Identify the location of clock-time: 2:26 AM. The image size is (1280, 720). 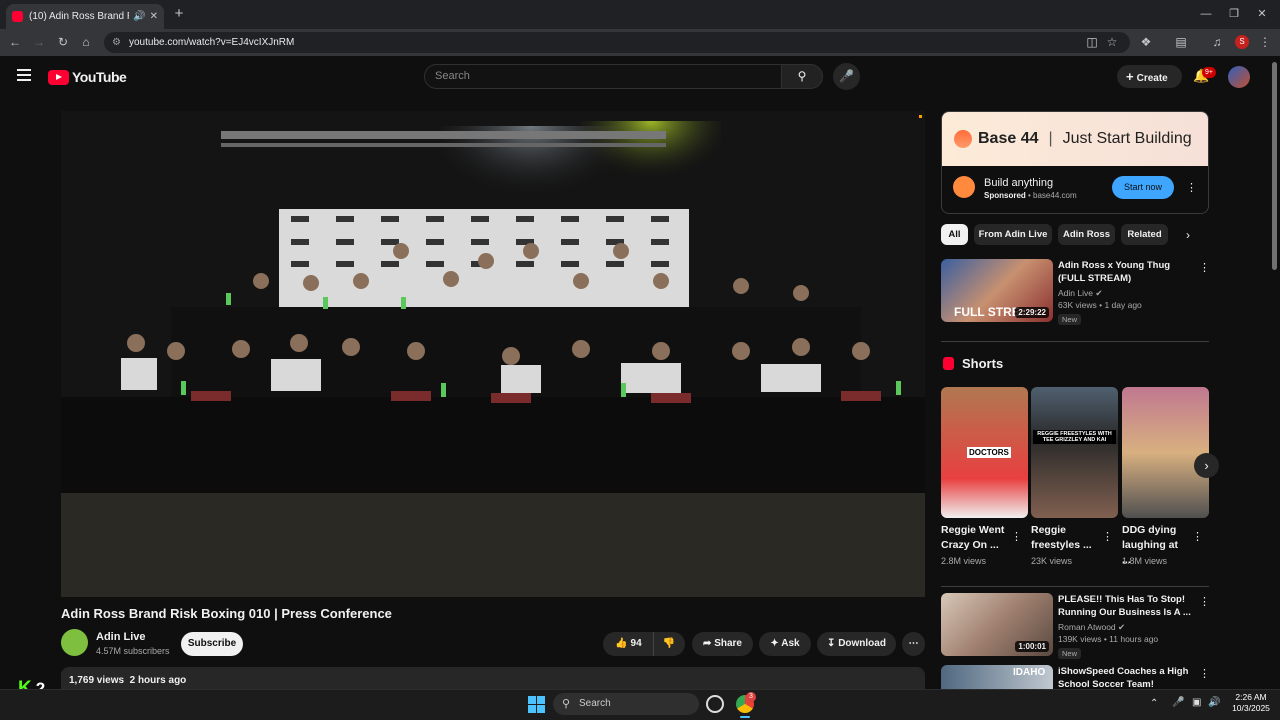
(1251, 697).